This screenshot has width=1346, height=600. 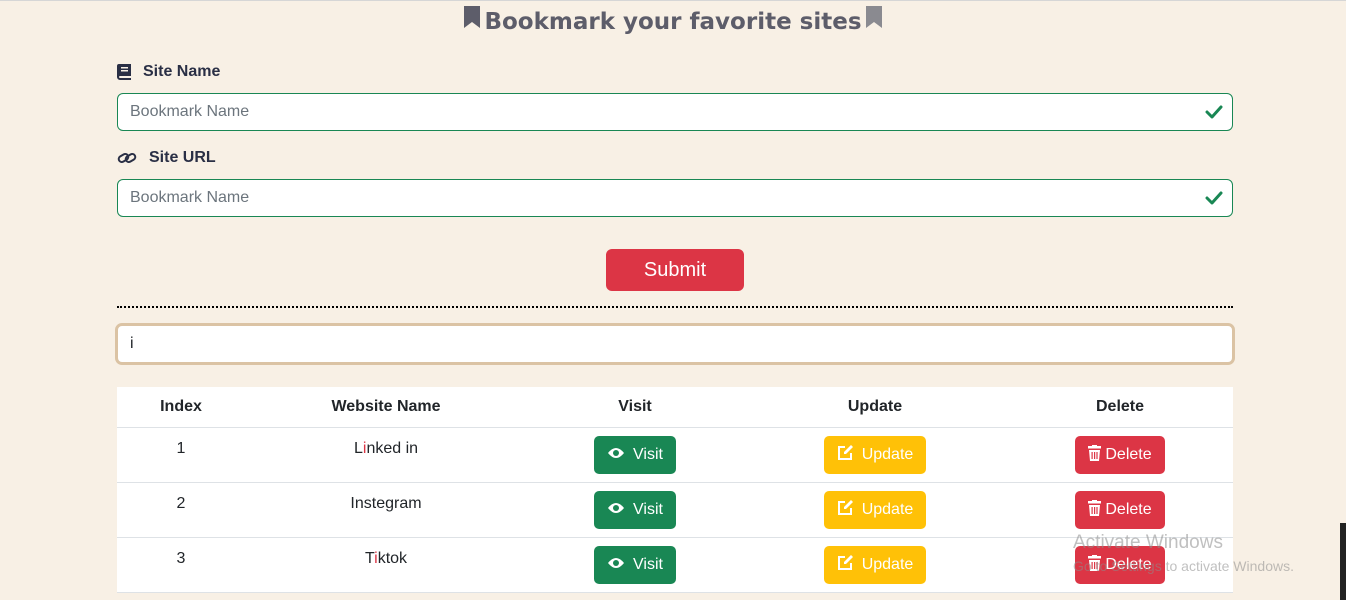 I want to click on table-row: 2 Instegram Visit Update Delete, so click(x=675, y=510).